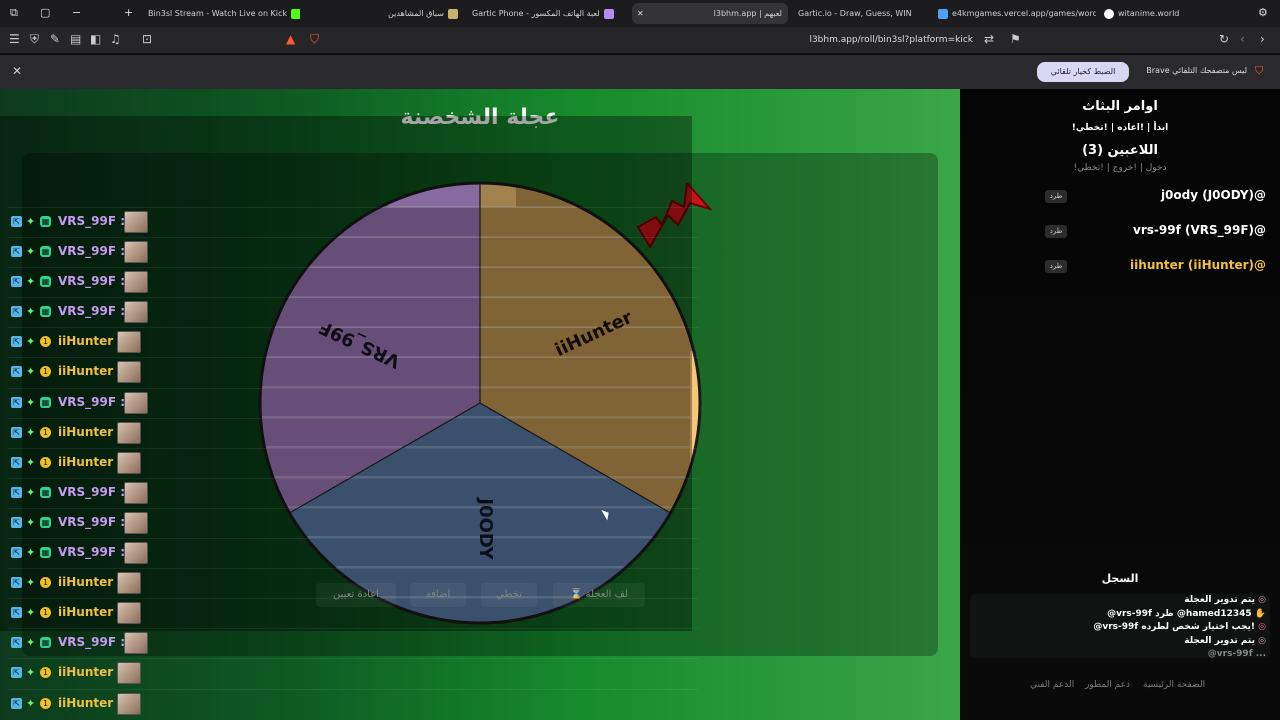 This screenshot has width=1280, height=720. Describe the element at coordinates (76, 13) in the screenshot. I see `minimize-icon: −` at that location.